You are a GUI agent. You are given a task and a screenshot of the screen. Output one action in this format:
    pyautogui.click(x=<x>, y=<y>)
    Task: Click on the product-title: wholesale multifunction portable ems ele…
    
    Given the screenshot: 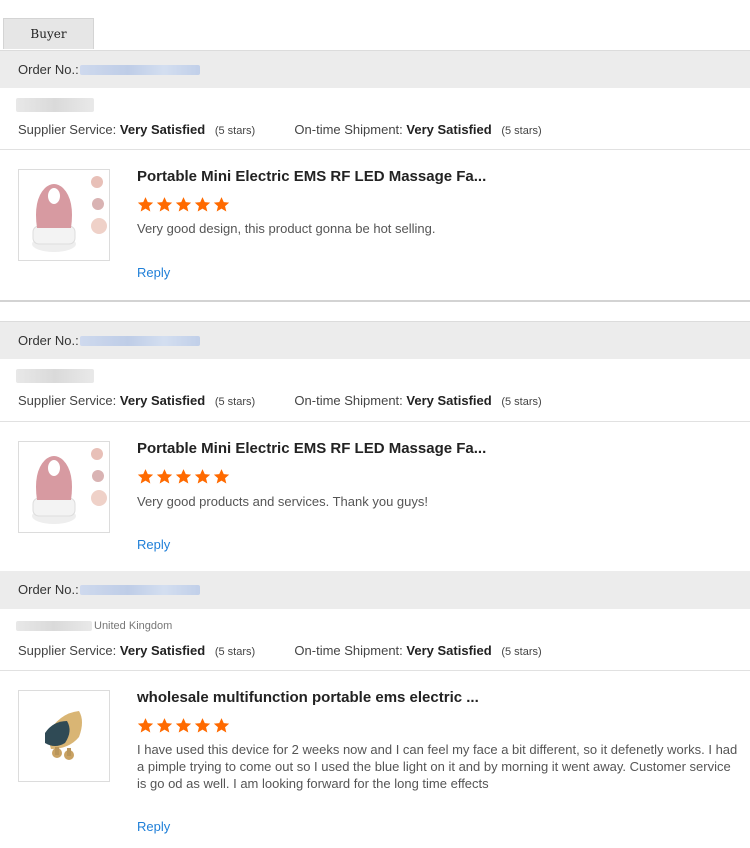 What is the action you would take?
    pyautogui.click(x=308, y=697)
    